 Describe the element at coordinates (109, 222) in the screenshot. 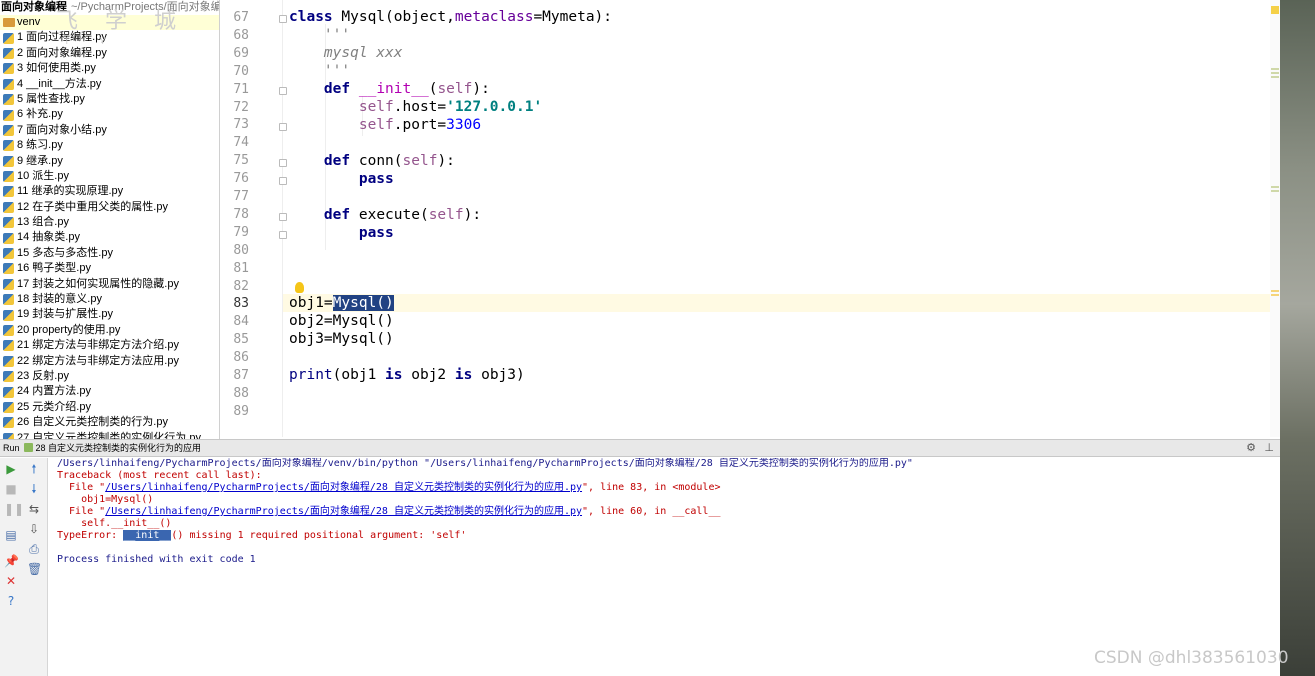

I see `tree-file-item: 13 组合.py` at that location.